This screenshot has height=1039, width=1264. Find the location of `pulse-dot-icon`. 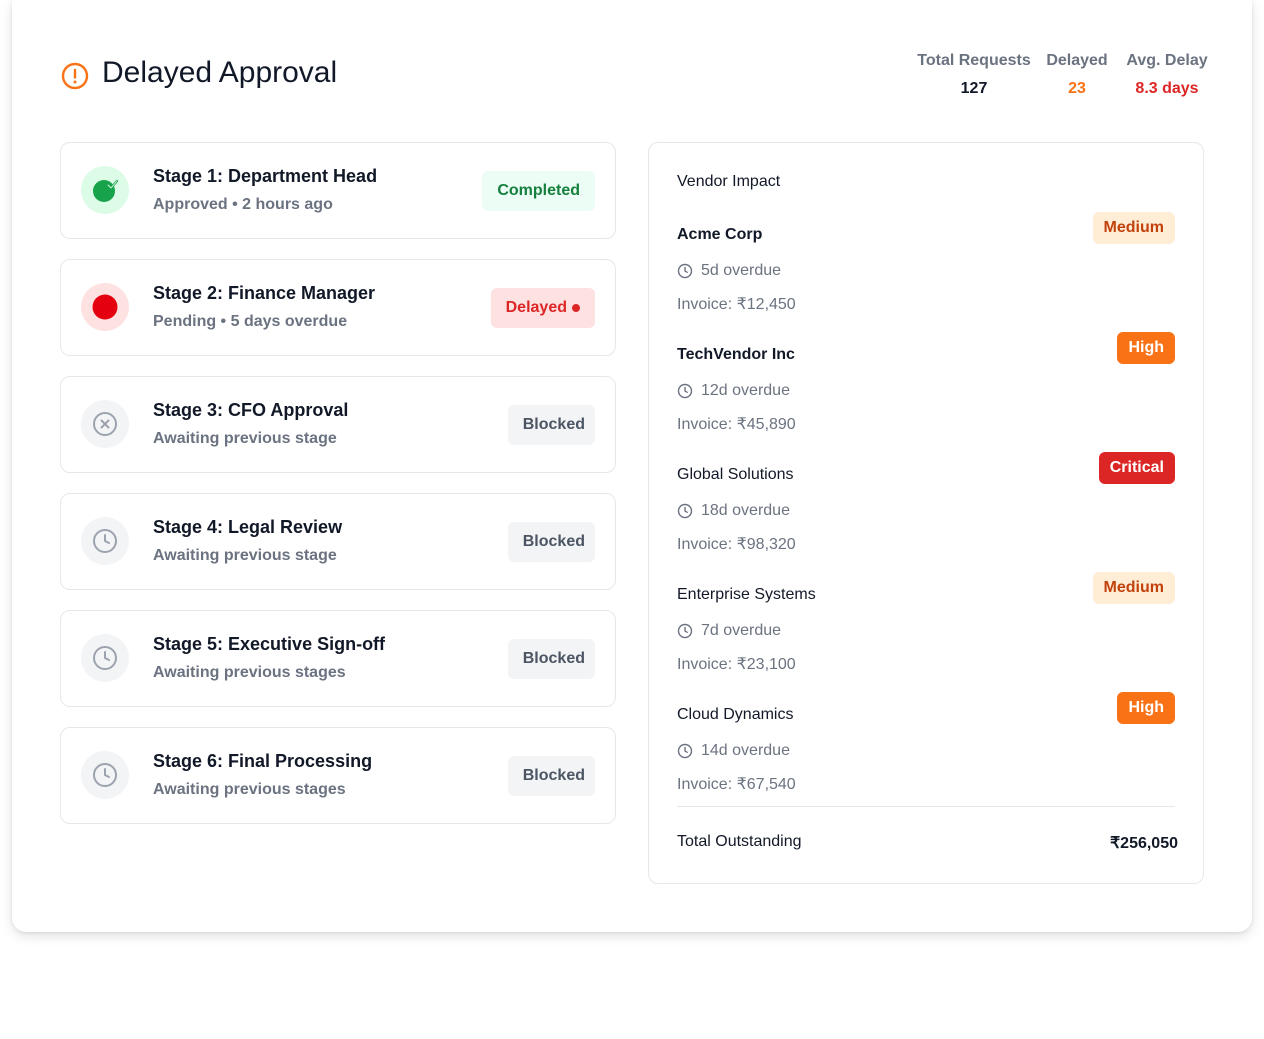

pulse-dot-icon is located at coordinates (576, 308).